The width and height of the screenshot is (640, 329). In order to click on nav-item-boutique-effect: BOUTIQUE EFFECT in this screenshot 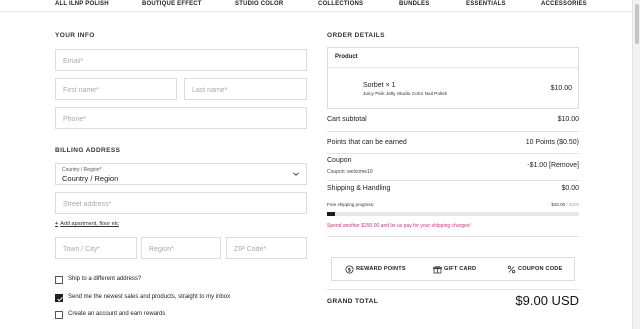, I will do `click(172, 4)`.